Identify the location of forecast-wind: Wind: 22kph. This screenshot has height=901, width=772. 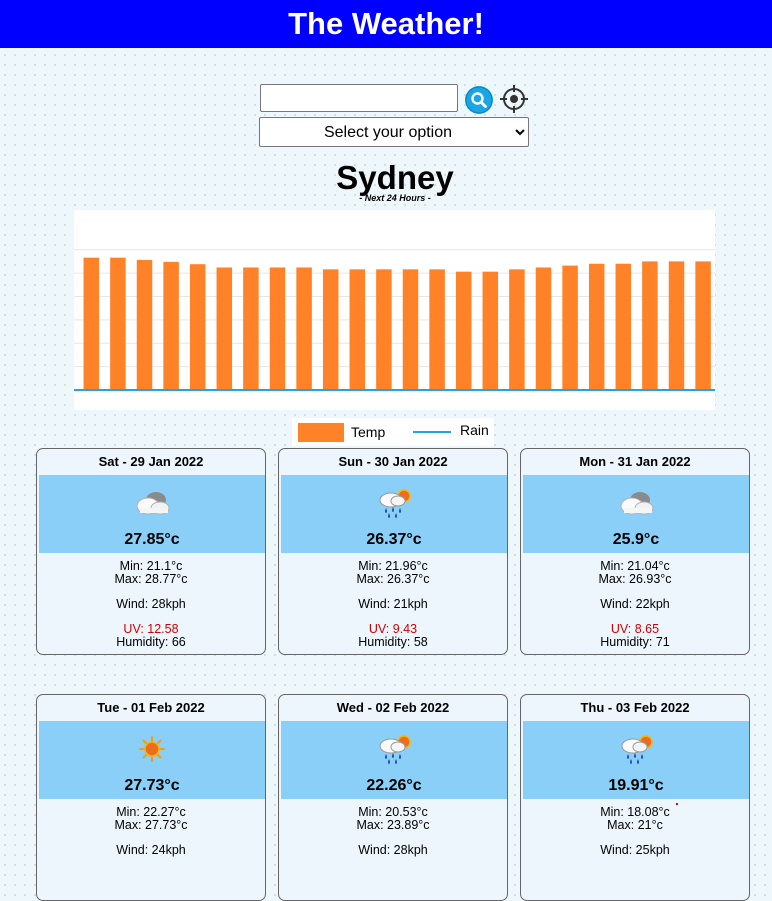
(635, 604).